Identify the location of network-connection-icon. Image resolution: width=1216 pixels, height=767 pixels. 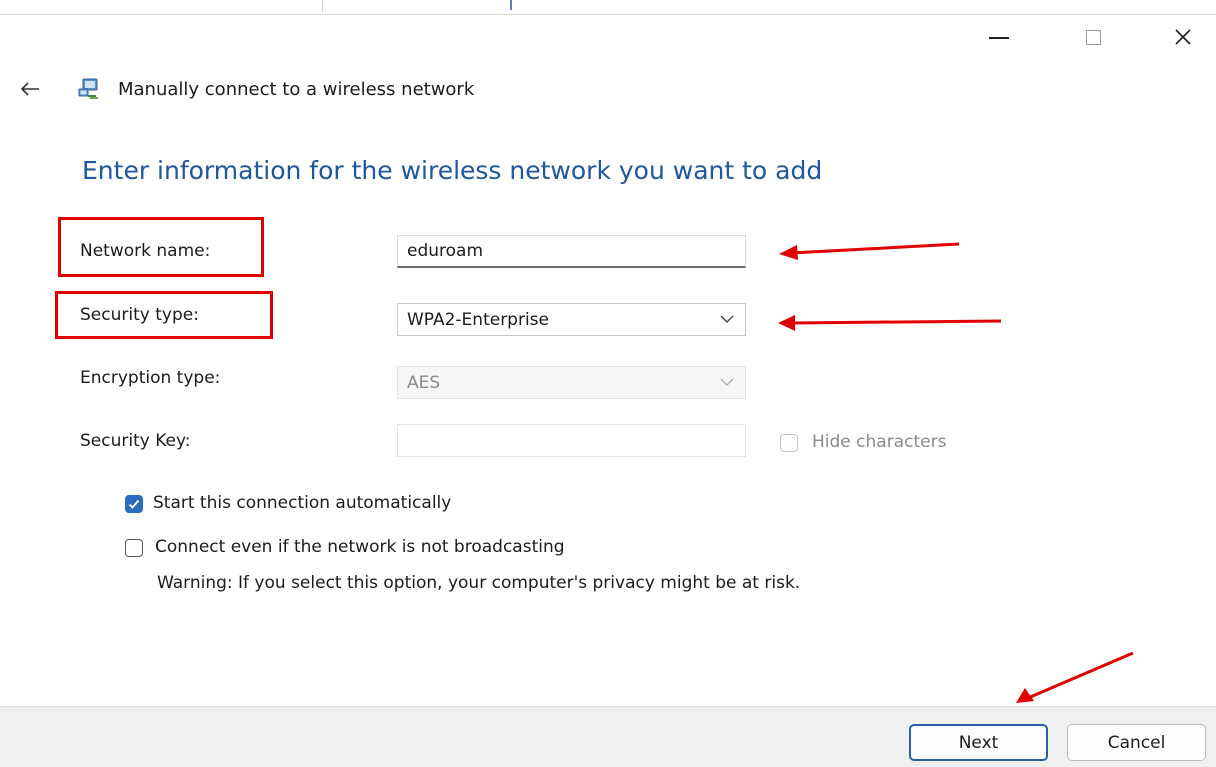
(88, 88).